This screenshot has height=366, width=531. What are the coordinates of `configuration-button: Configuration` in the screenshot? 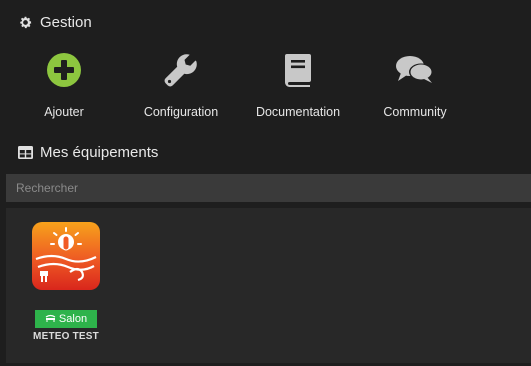 It's located at (181, 83).